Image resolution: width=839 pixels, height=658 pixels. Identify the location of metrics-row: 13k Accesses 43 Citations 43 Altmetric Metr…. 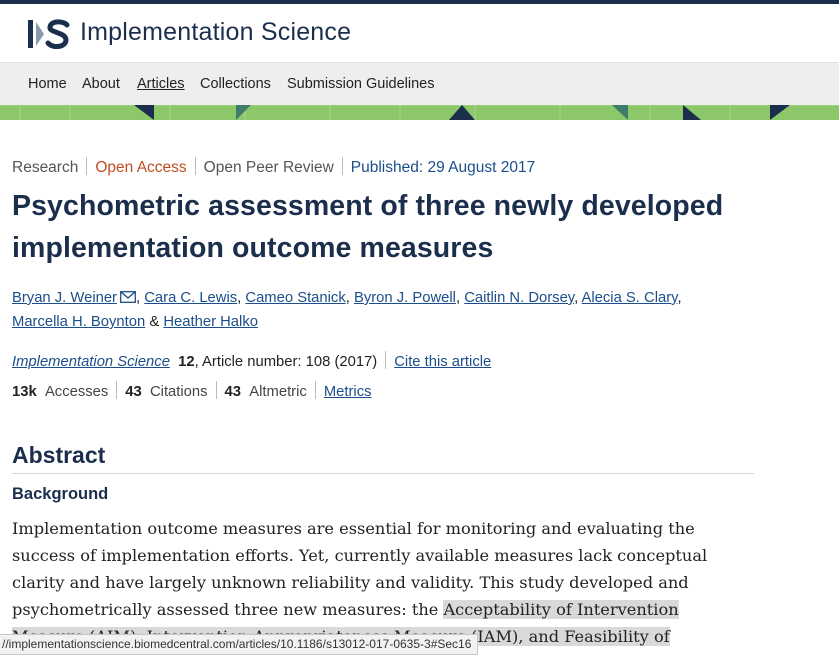
(192, 390).